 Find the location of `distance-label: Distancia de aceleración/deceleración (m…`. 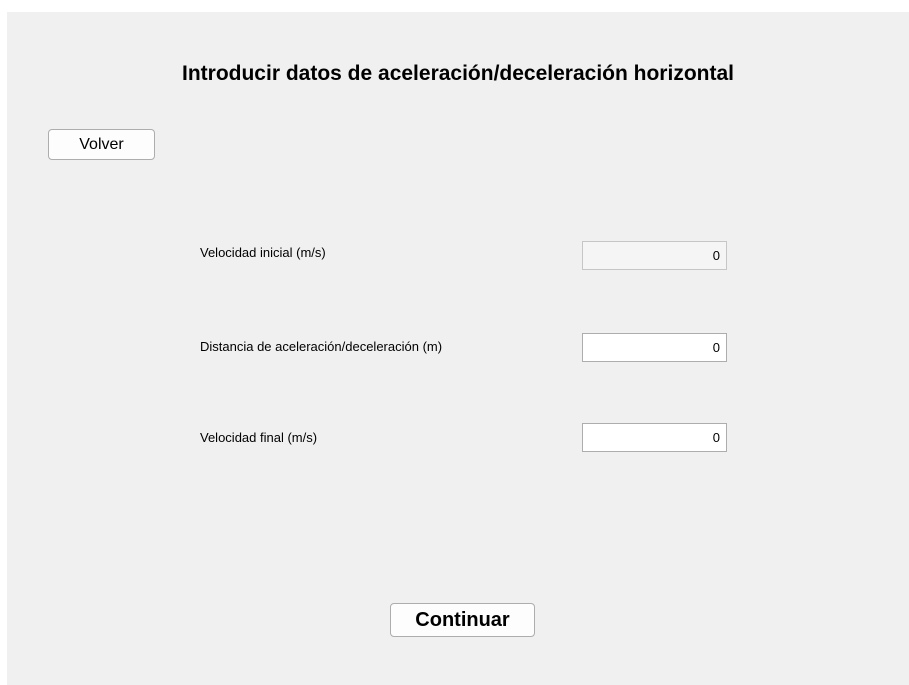

distance-label: Distancia de aceleración/deceleración (m… is located at coordinates (321, 346).